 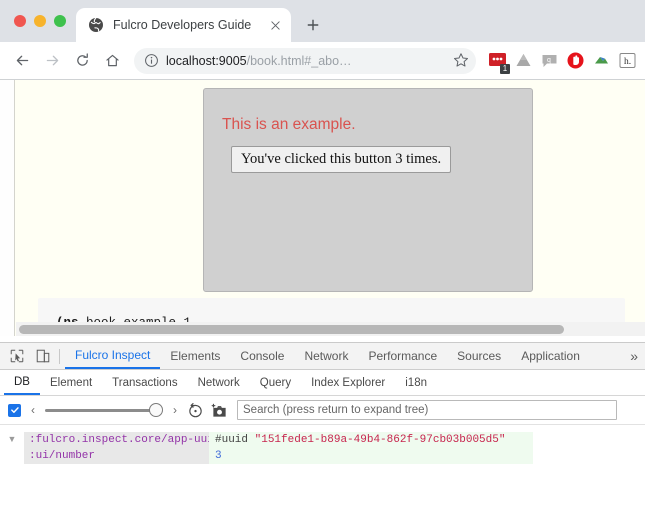 What do you see at coordinates (12, 448) in the screenshot?
I see `expand-caret-icon: ▼` at bounding box center [12, 448].